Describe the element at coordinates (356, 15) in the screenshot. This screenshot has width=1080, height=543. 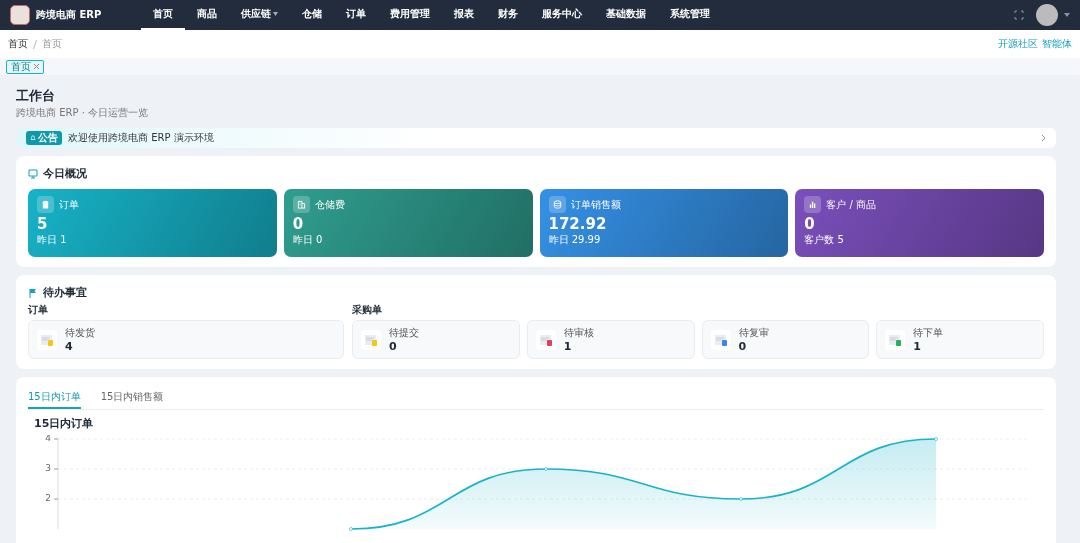
I see `nav-item: 订单` at that location.